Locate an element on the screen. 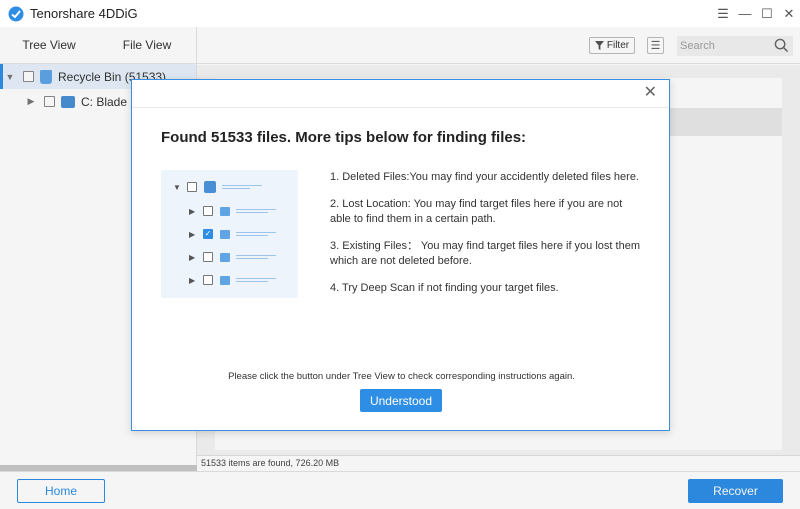  understood-button: Understood is located at coordinates (401, 400).